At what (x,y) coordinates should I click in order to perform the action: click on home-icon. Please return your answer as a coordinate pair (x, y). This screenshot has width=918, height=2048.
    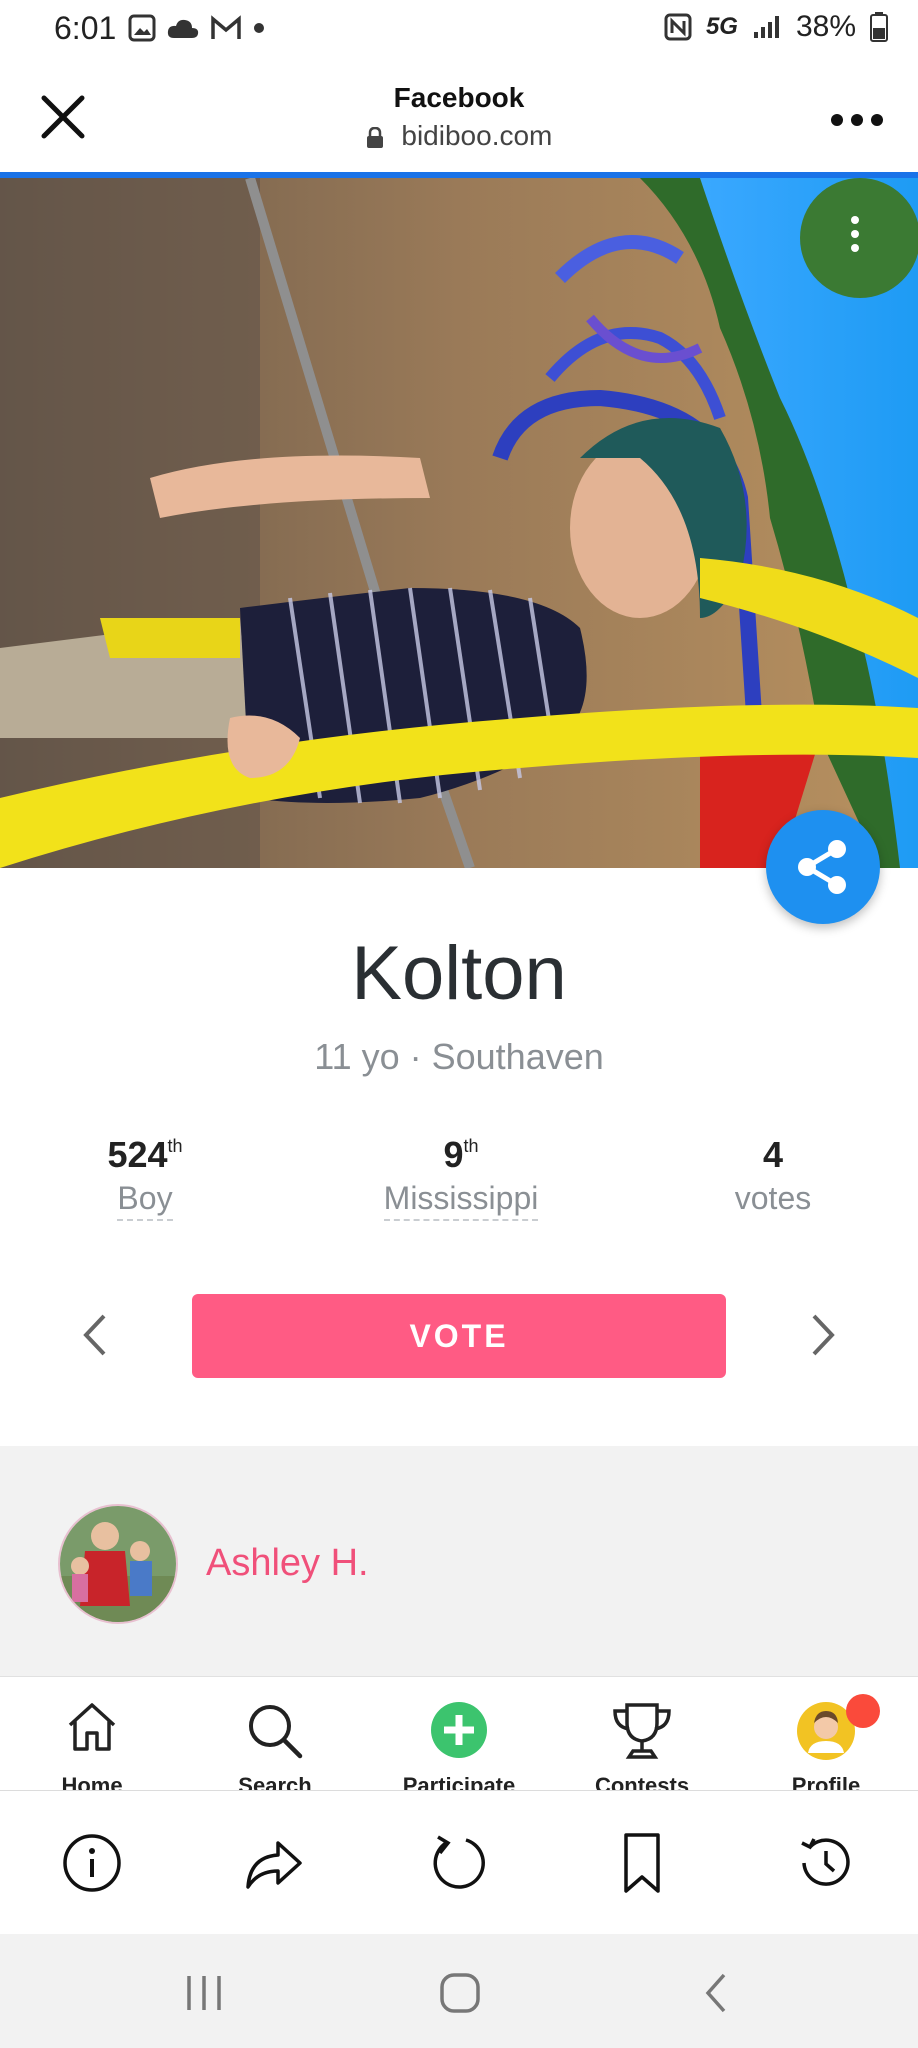
    Looking at the image, I should click on (92, 1727).